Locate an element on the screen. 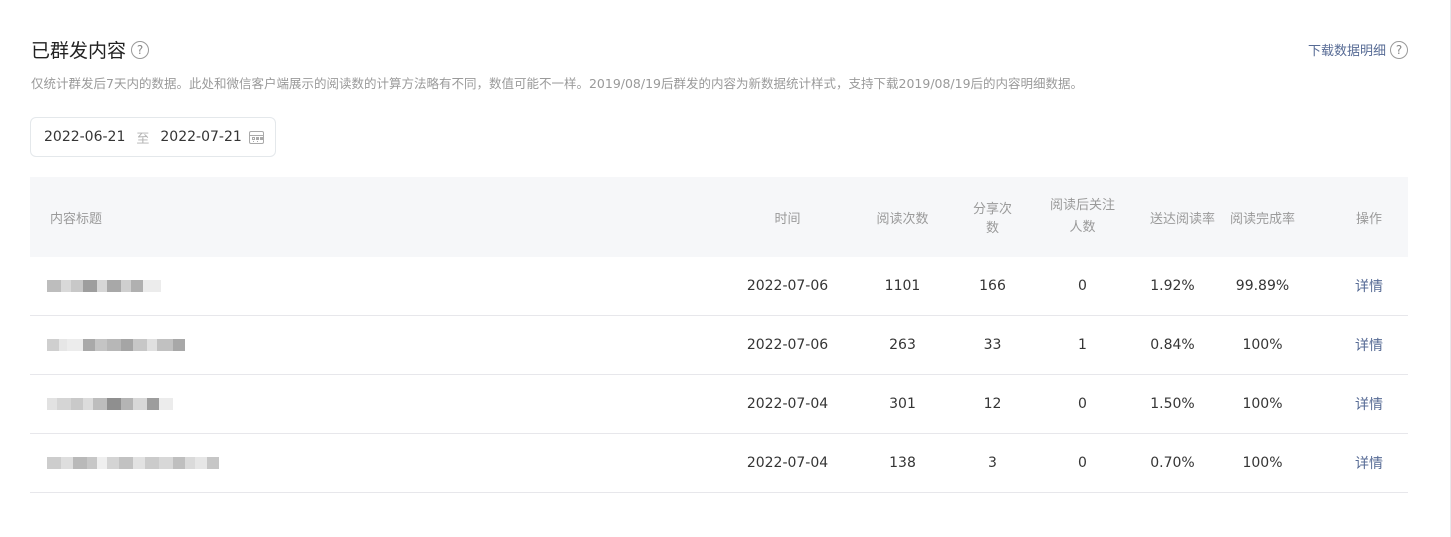 The image size is (1451, 537). table-row: 2022-07-06 1101 166 0 1.92% 99.89% 详情 is located at coordinates (719, 286).